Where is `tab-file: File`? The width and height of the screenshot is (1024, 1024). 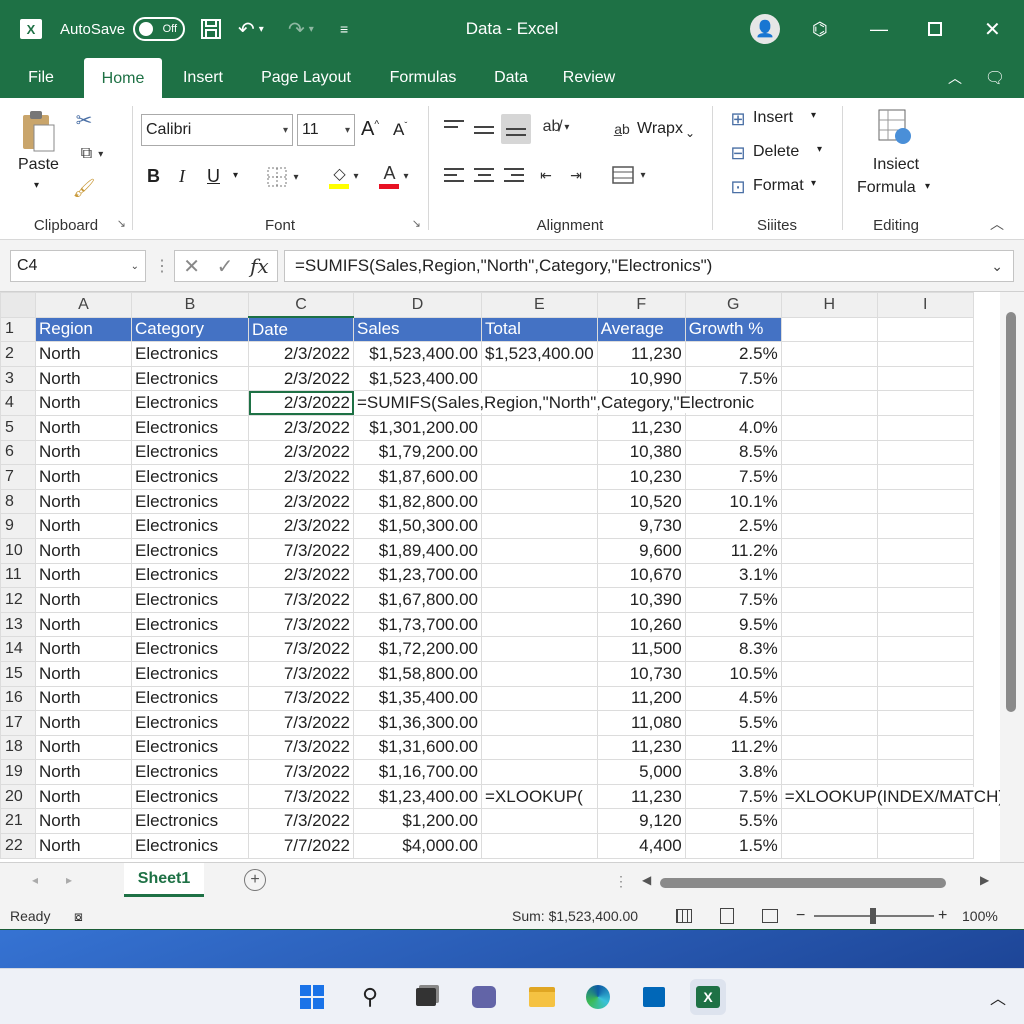 tab-file: File is located at coordinates (41, 78).